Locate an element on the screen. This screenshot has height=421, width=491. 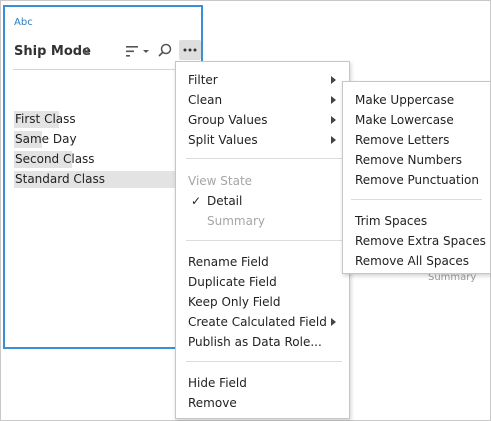
search-icon is located at coordinates (165, 51).